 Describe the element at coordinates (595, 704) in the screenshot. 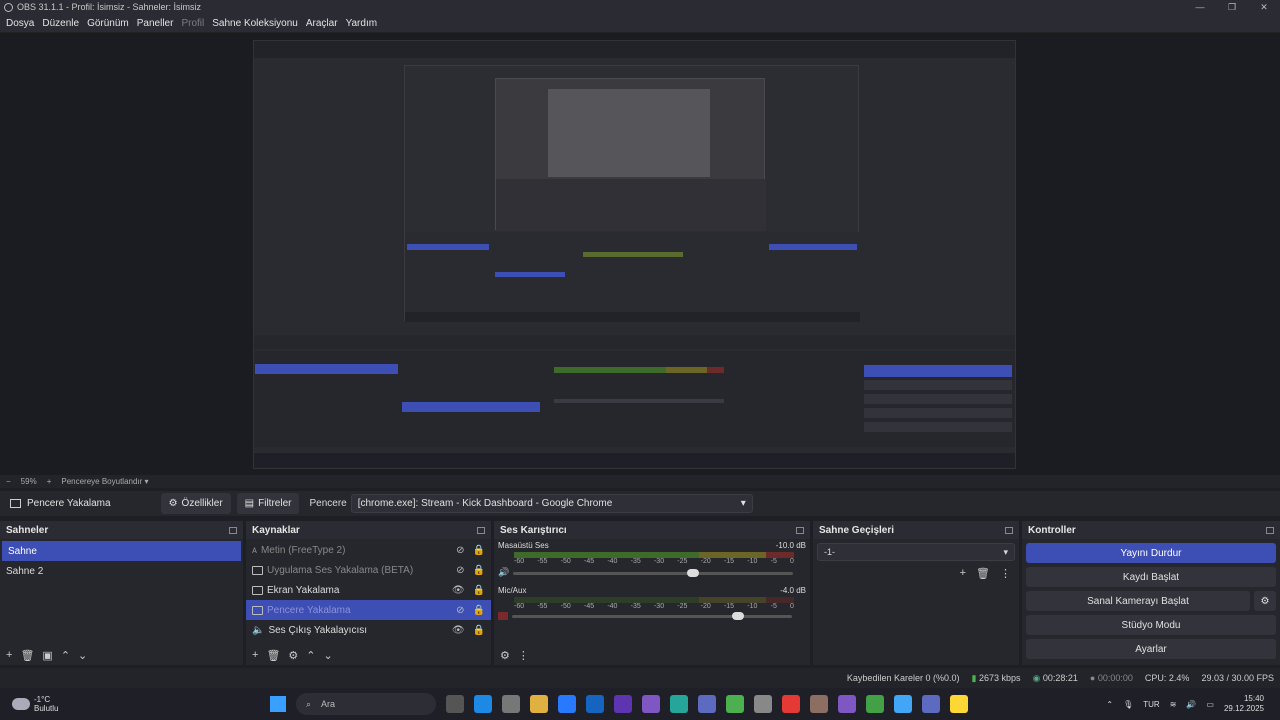

I see `photoshop-icon` at that location.